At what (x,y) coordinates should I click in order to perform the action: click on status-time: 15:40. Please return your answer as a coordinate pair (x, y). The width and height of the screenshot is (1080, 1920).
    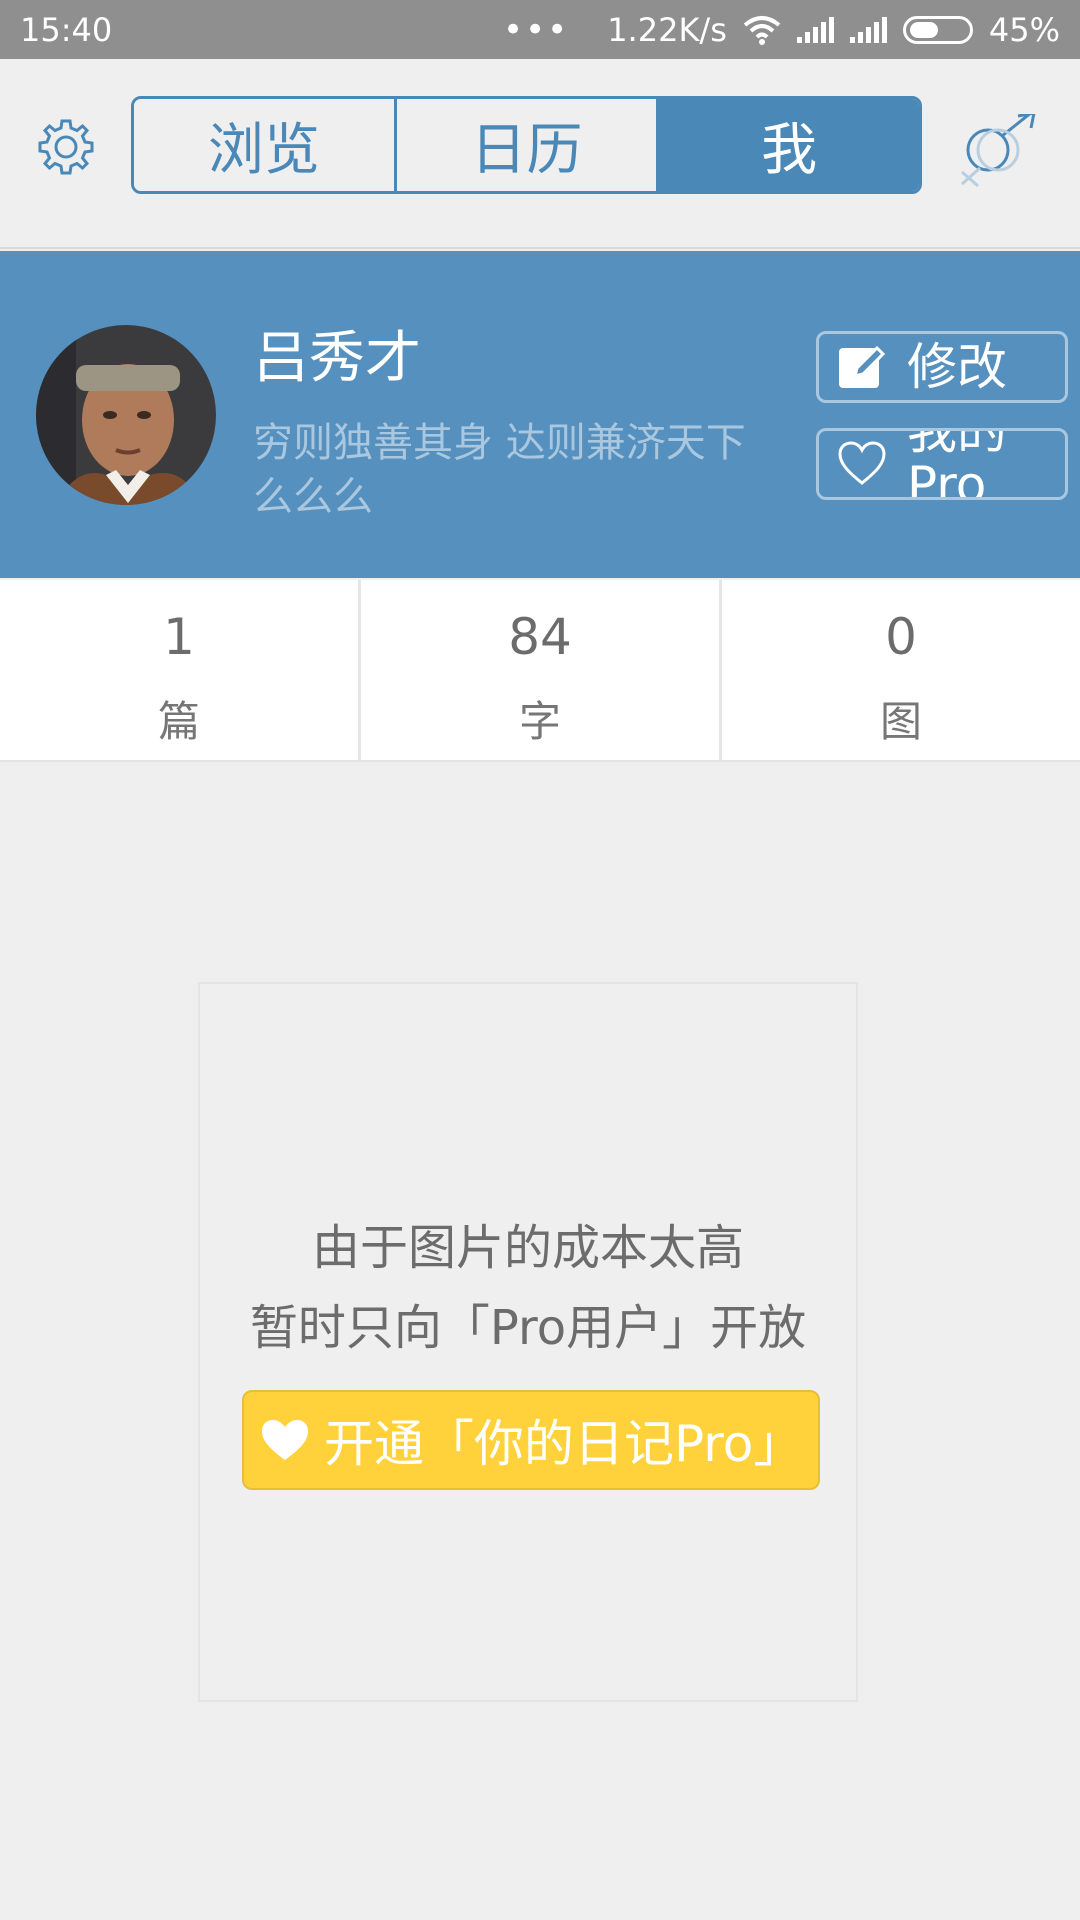
    Looking at the image, I should click on (66, 29).